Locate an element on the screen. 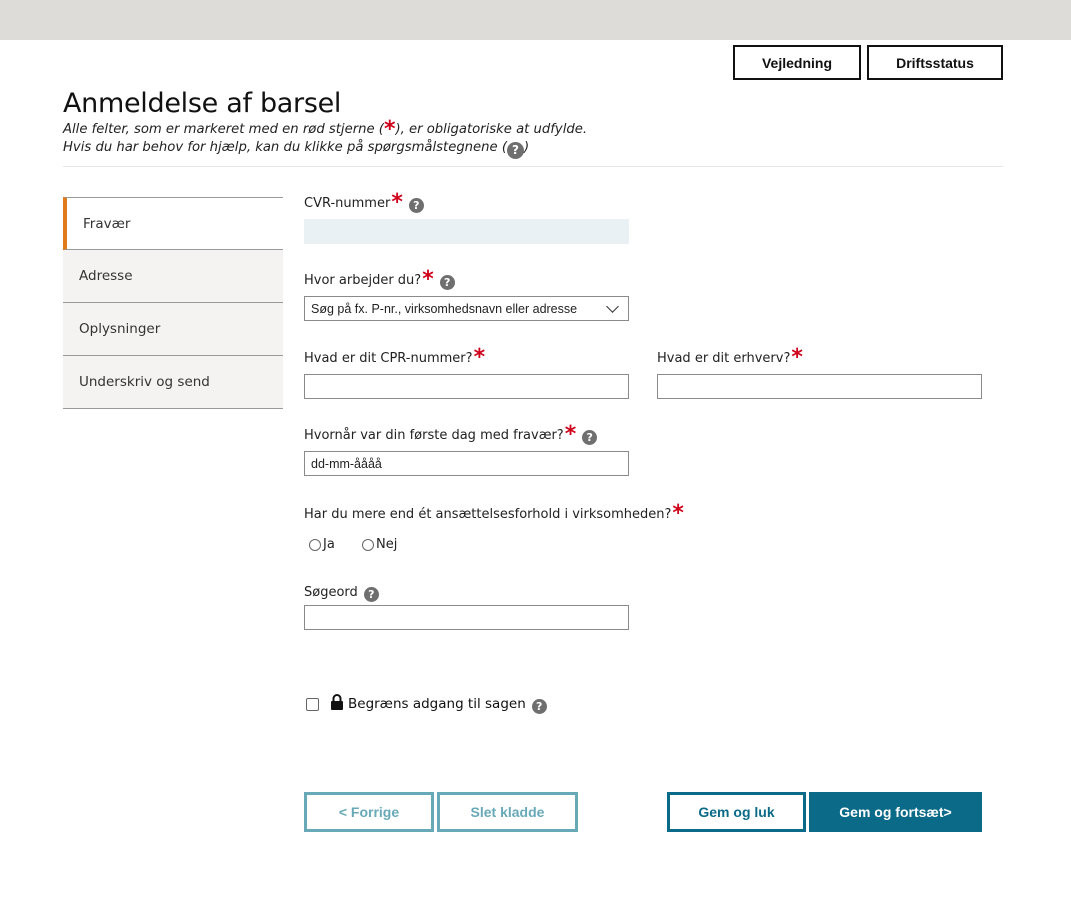 This screenshot has height=919, width=1071. keyword-label-text: Søgeord is located at coordinates (331, 592).